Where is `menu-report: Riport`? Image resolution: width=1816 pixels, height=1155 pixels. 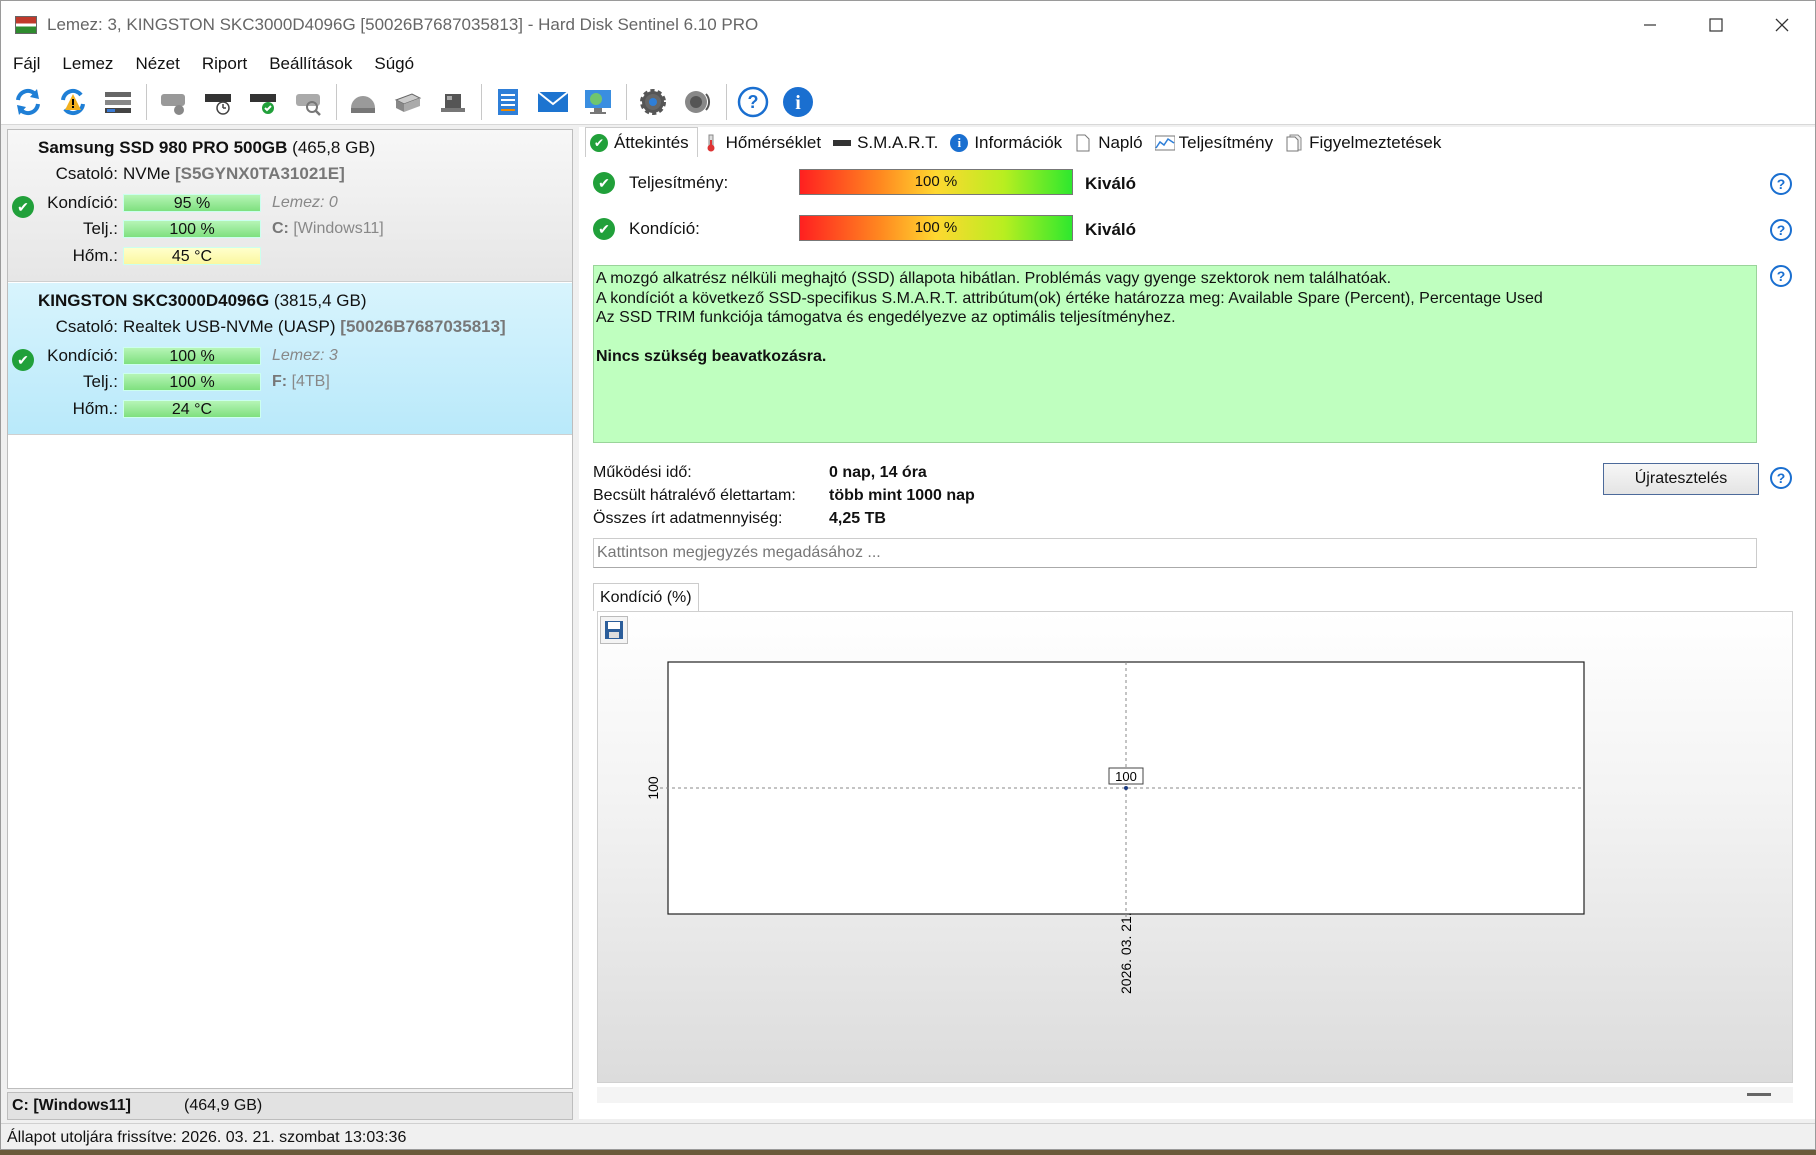
menu-report: Riport is located at coordinates (224, 64).